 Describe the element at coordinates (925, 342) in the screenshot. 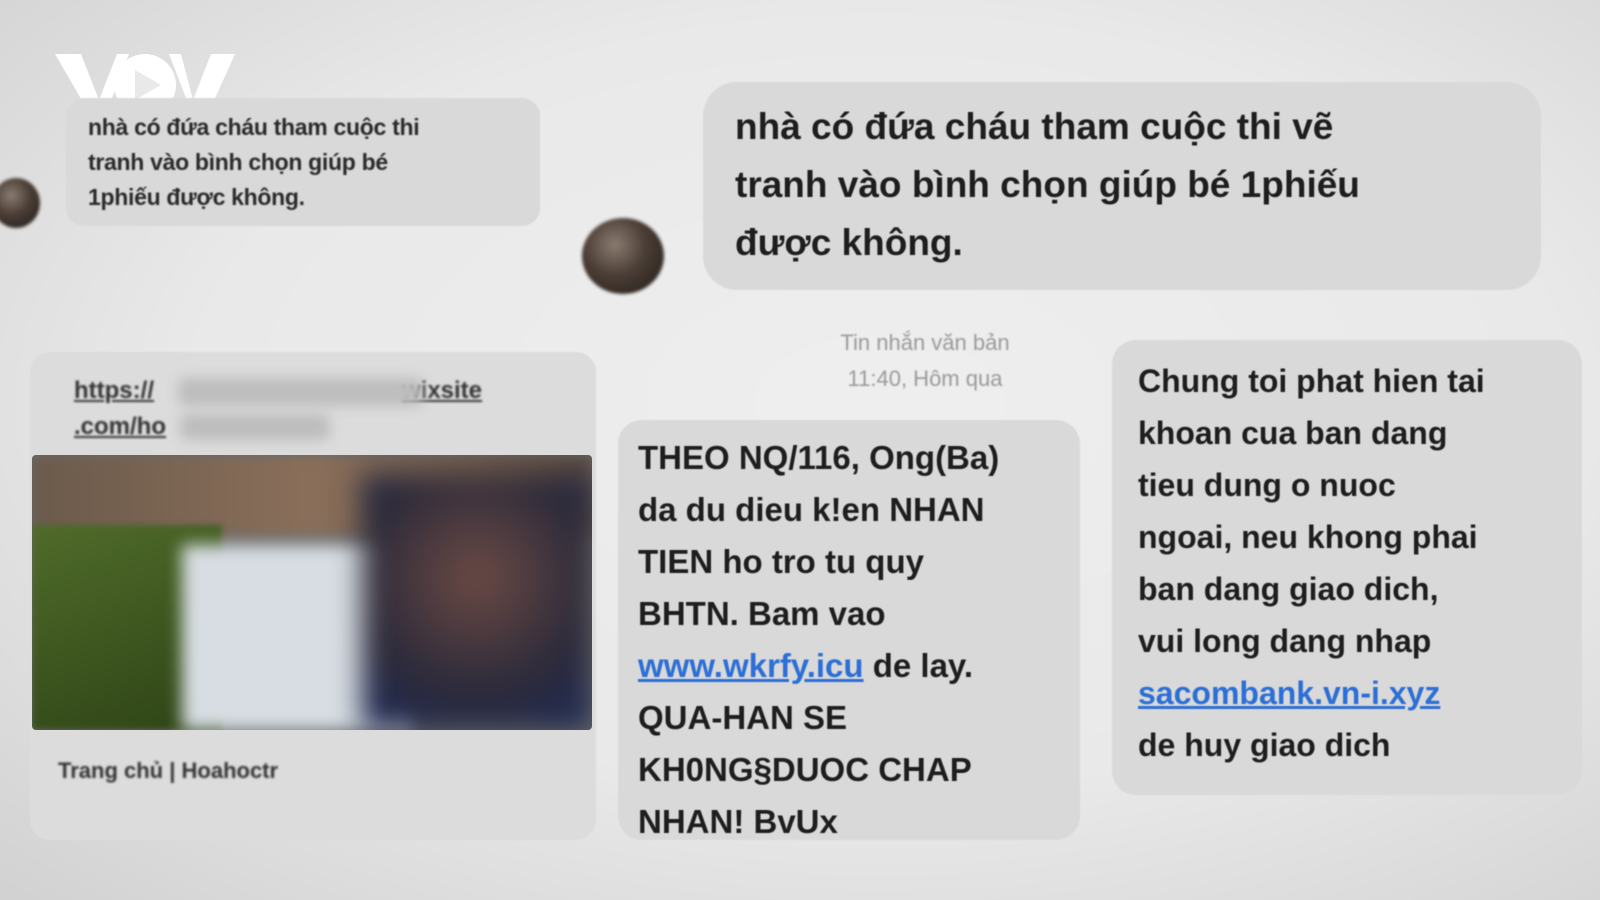

I see `sms-type-label: Tin nhắn văn bản` at that location.